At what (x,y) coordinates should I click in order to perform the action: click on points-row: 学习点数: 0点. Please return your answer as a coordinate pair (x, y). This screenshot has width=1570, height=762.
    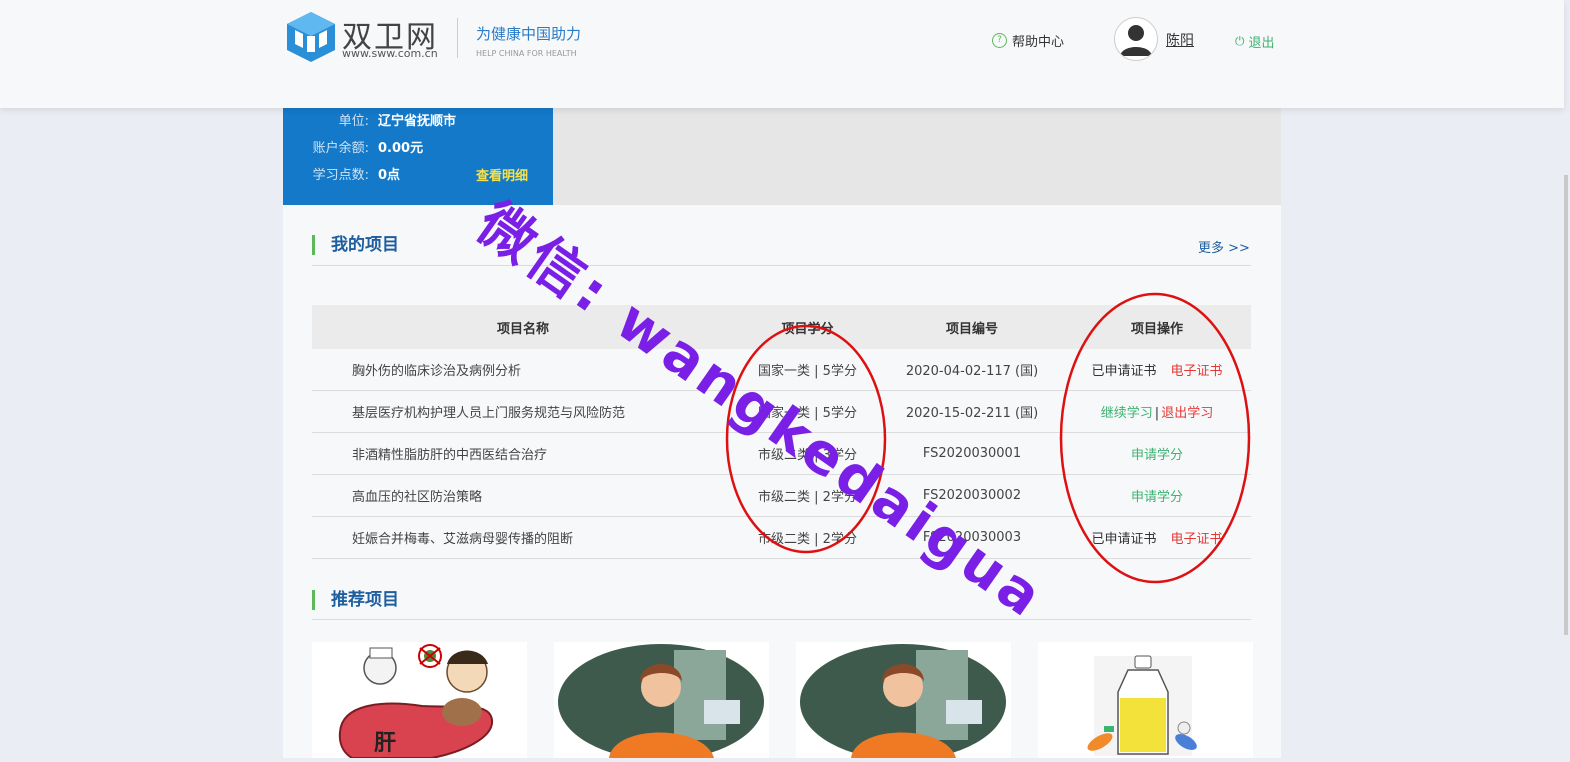
    Looking at the image, I should click on (341, 173).